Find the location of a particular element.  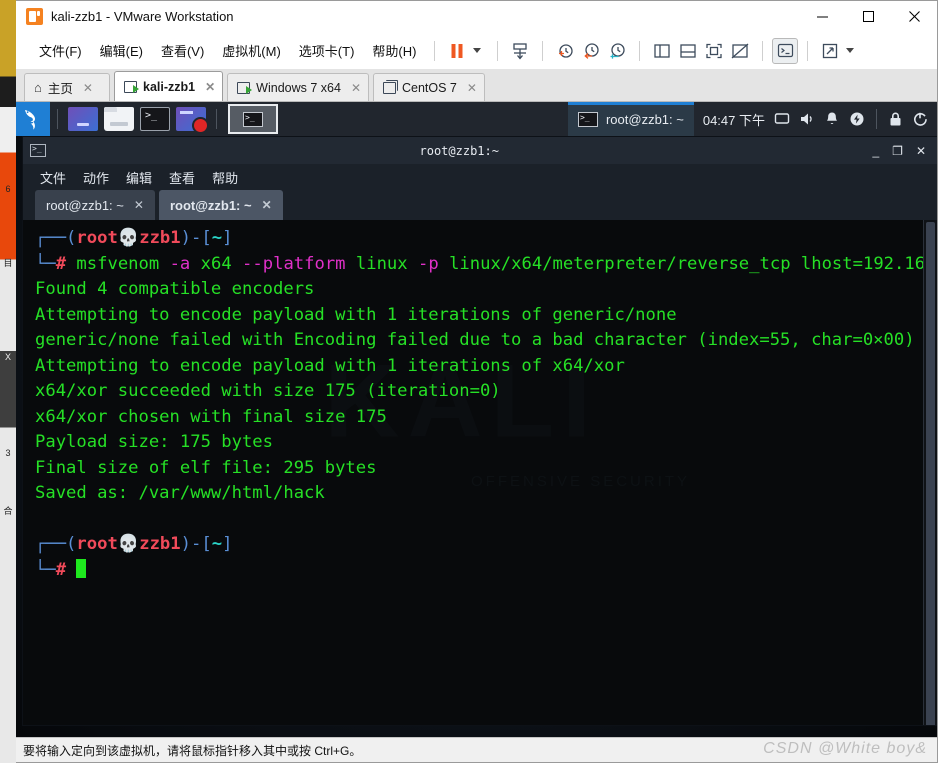

notification-bell-icon is located at coordinates (832, 119).